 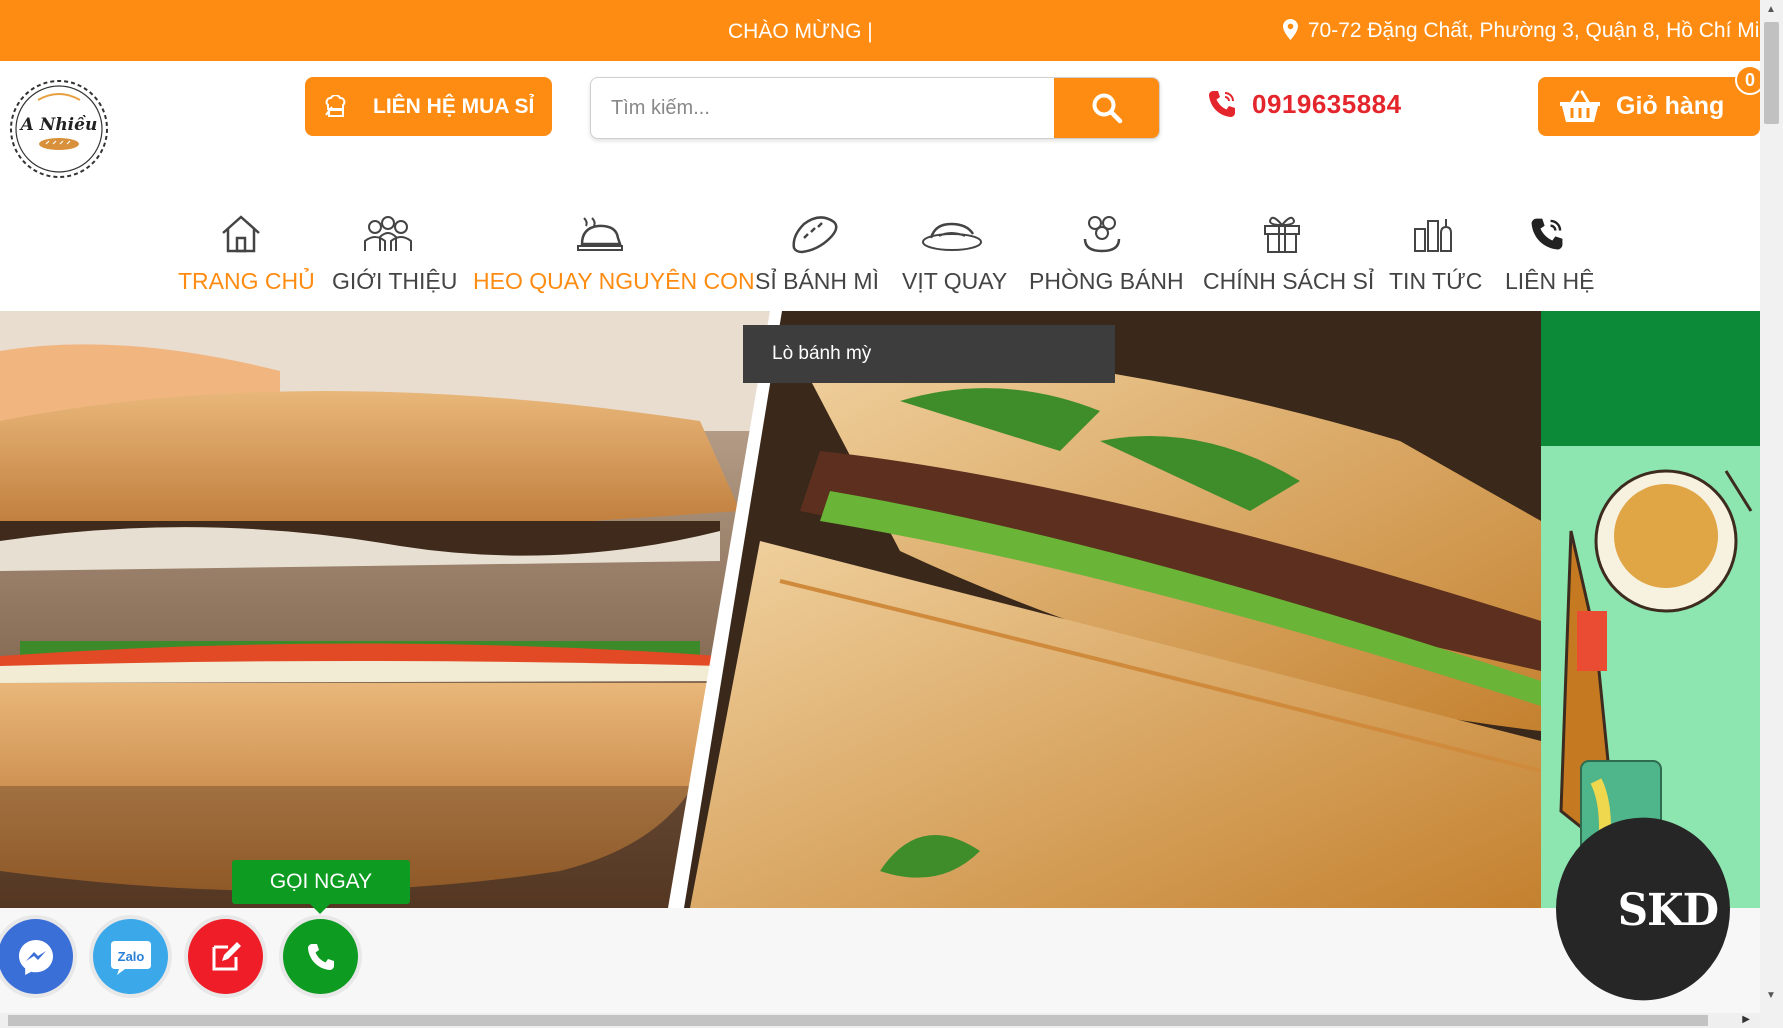 I want to click on nav-item-roast-duck: VỊT QUAY, so click(x=955, y=250).